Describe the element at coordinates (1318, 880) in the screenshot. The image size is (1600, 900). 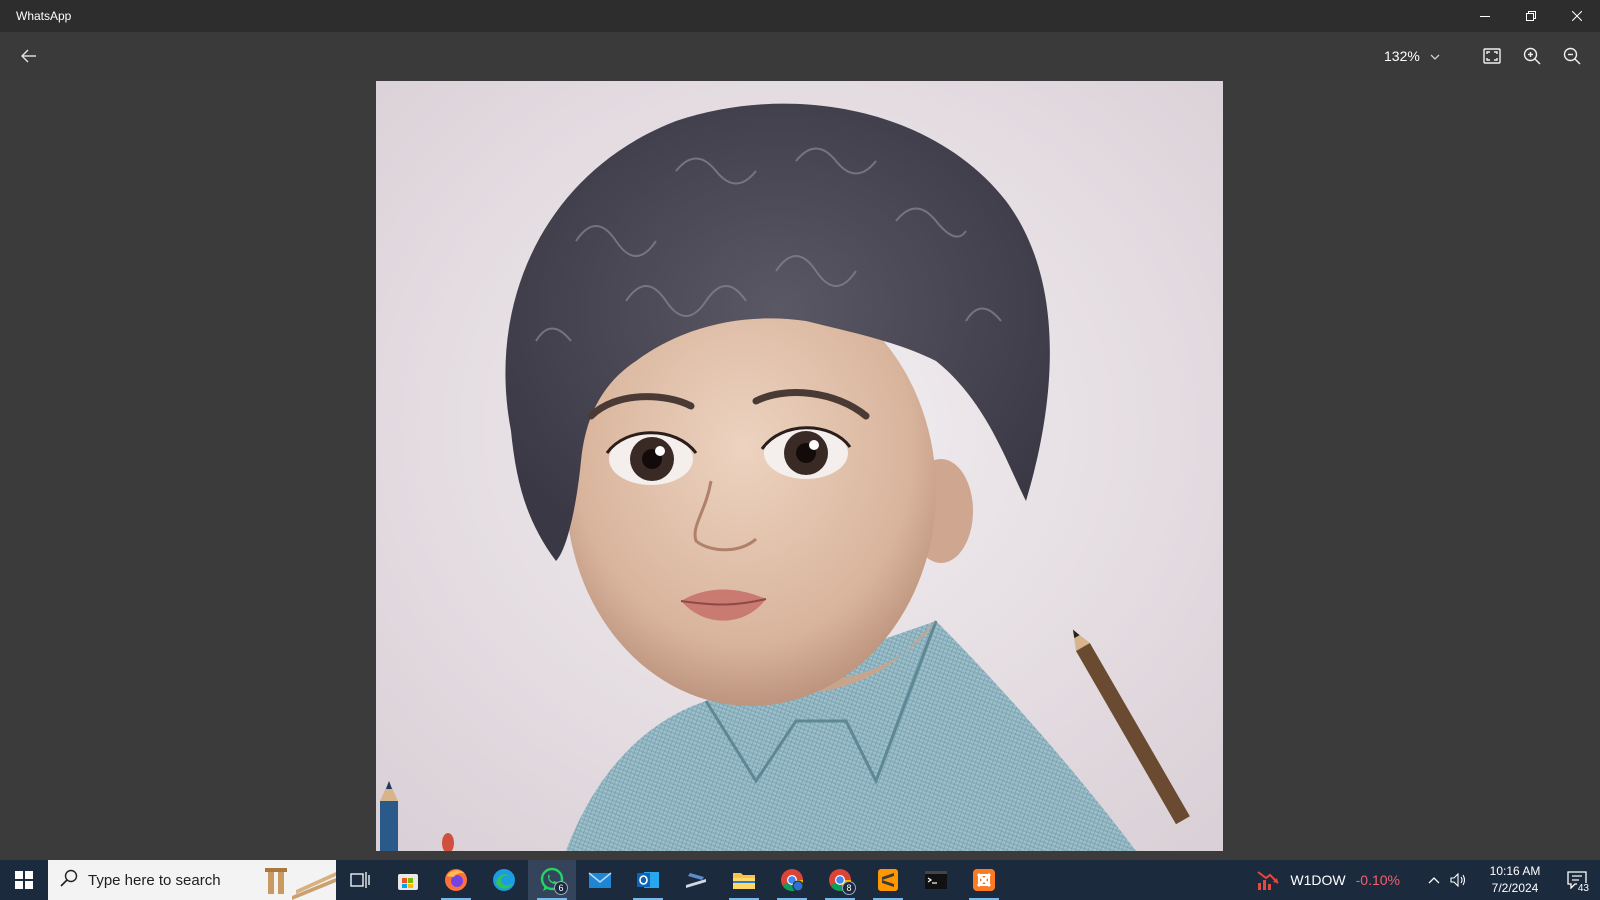
I see `stock-symbol: W1DOW` at that location.